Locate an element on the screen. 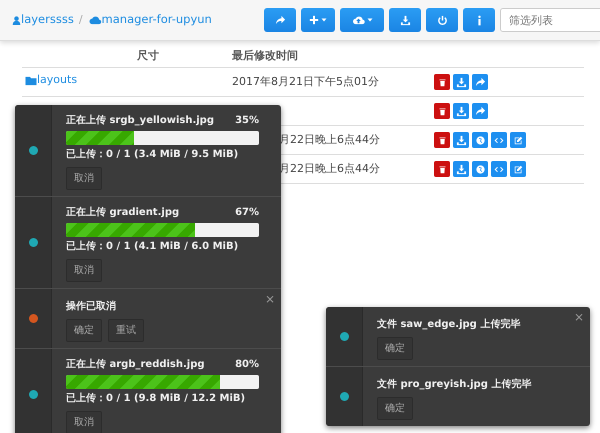 This screenshot has width=600, height=433. notification-title: 文件 saw_edge.jpg 上传完毕 is located at coordinates (448, 324).